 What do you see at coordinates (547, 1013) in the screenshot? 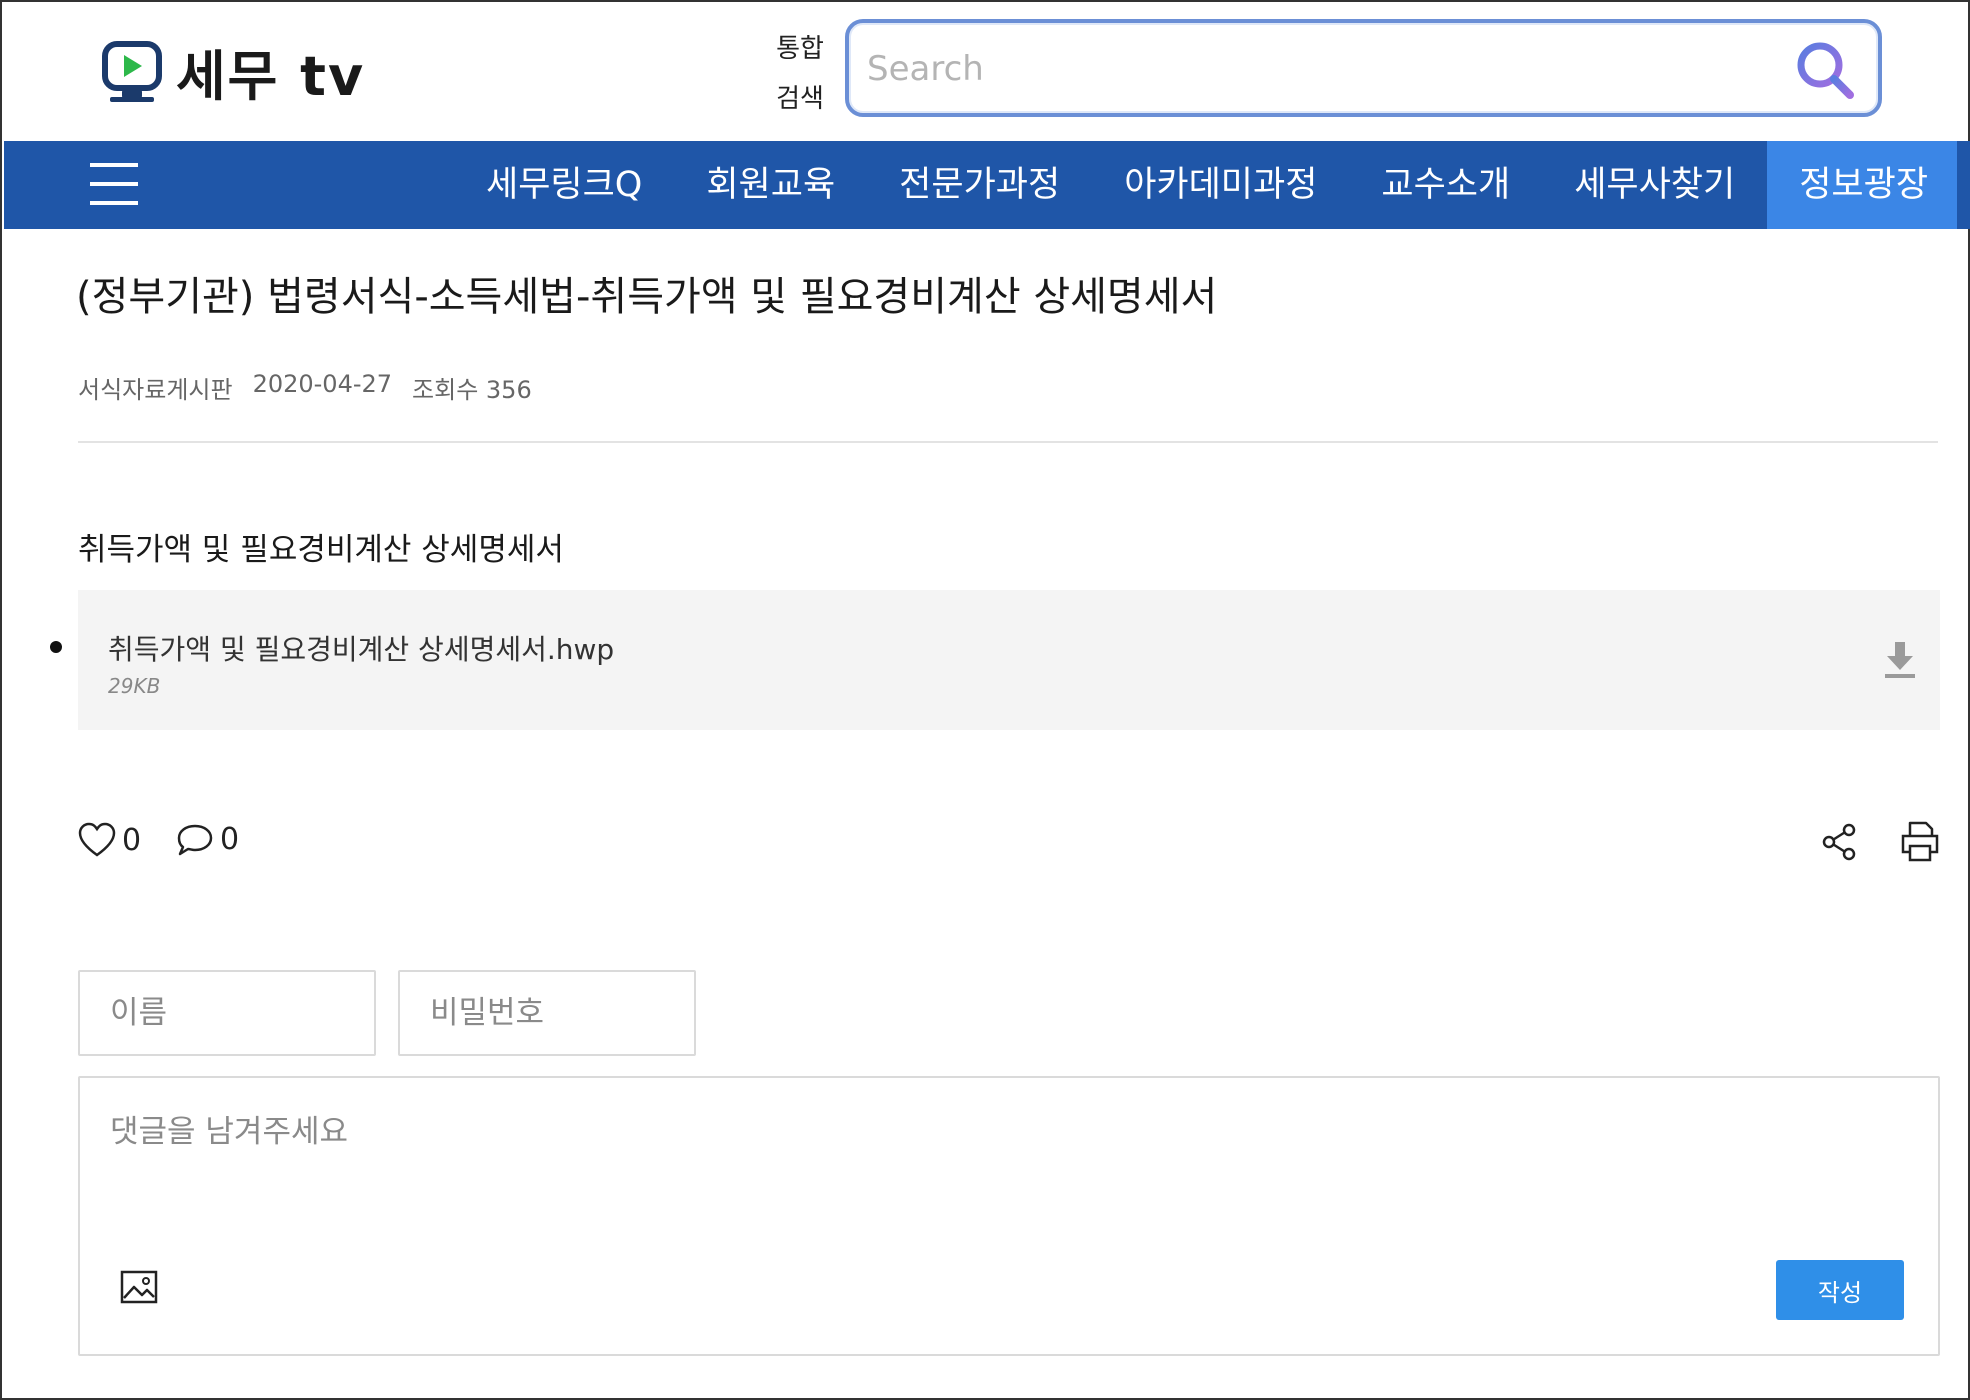
I see `password-input` at bounding box center [547, 1013].